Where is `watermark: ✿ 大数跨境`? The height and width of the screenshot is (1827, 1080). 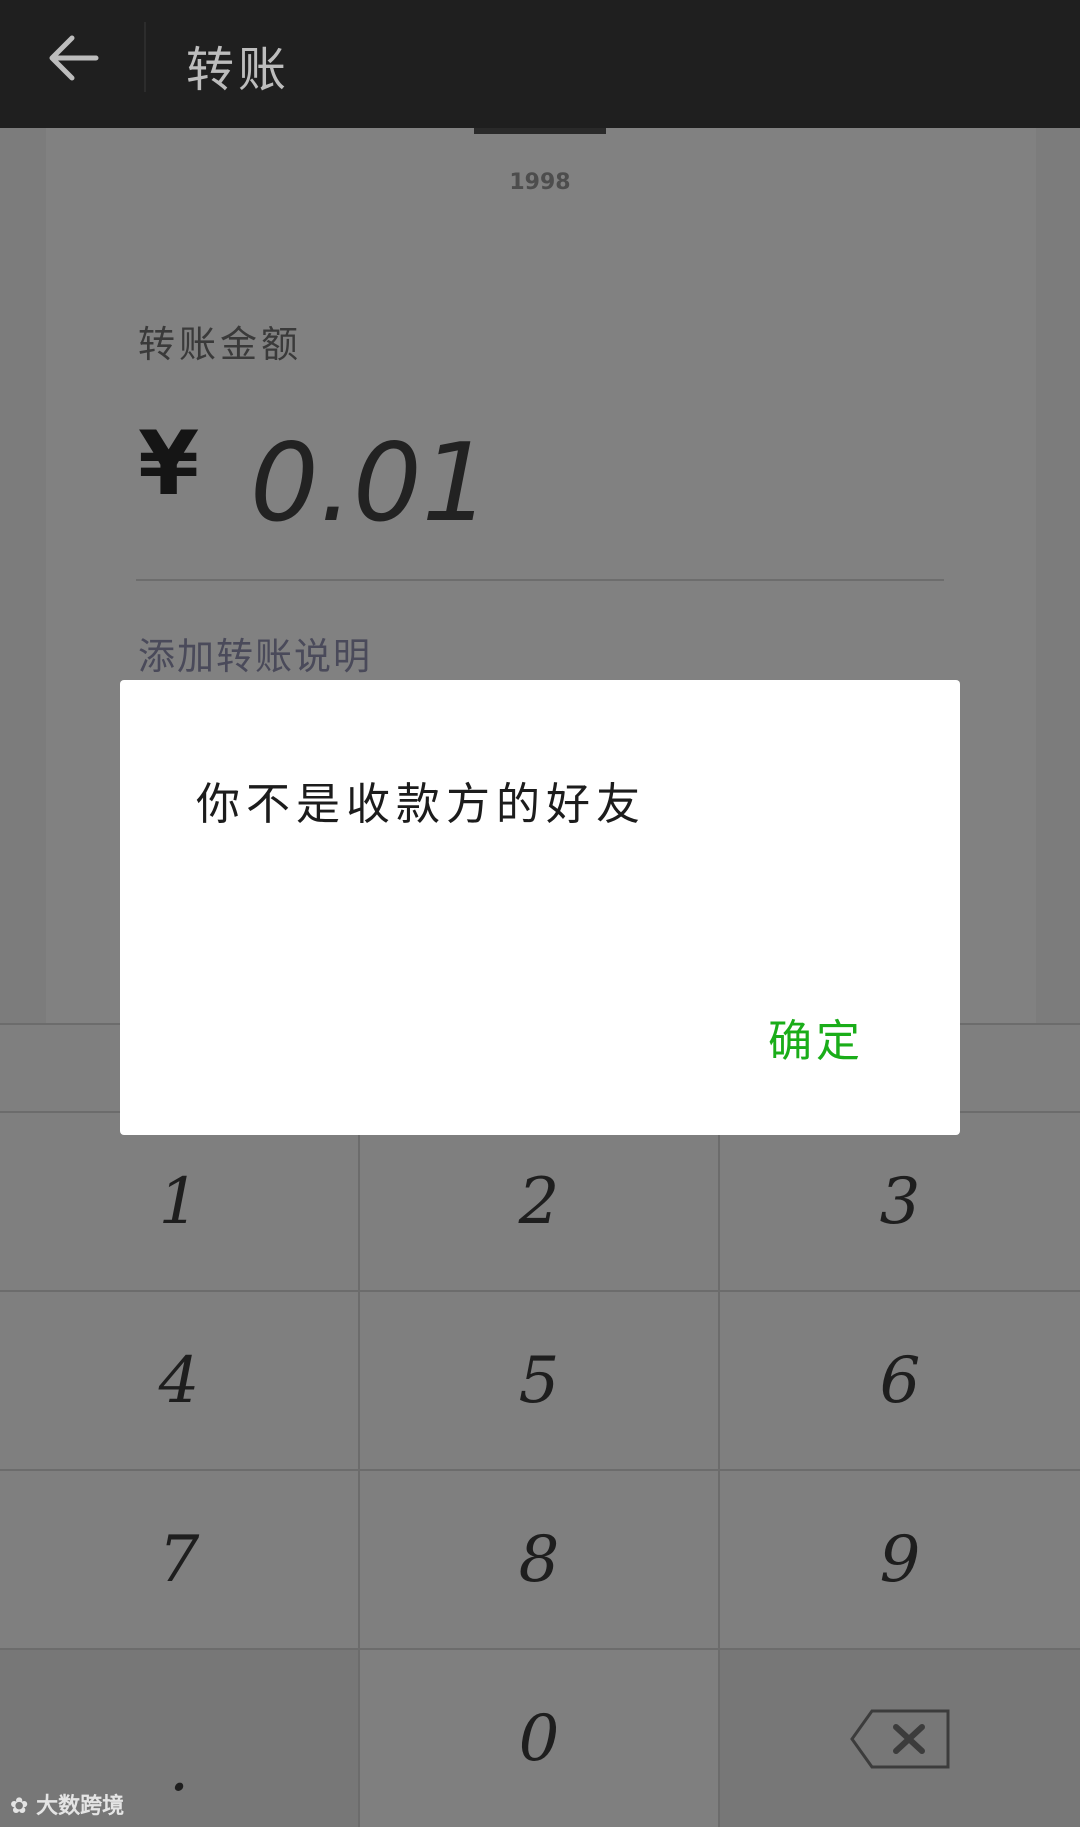 watermark: ✿ 大数跨境 is located at coordinates (67, 1804).